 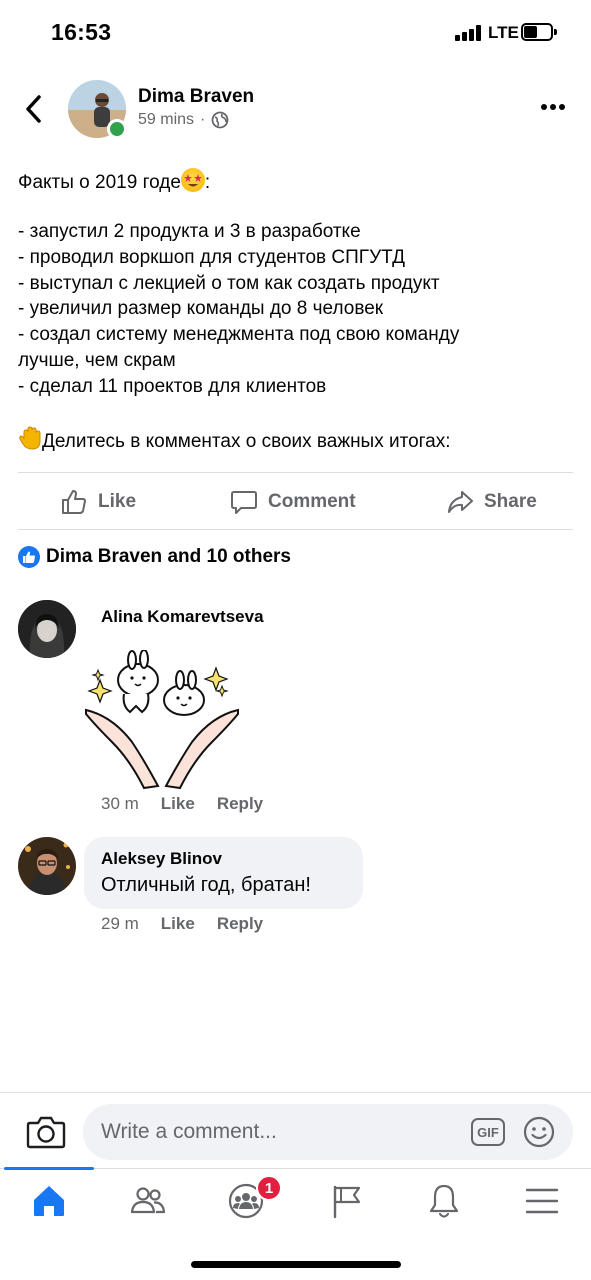 What do you see at coordinates (120, 803) in the screenshot?
I see `comment-time: 30 m` at bounding box center [120, 803].